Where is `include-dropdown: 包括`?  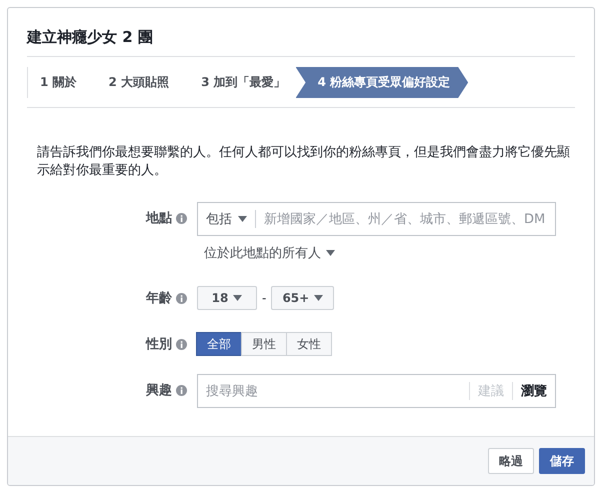
include-dropdown: 包括 is located at coordinates (219, 219).